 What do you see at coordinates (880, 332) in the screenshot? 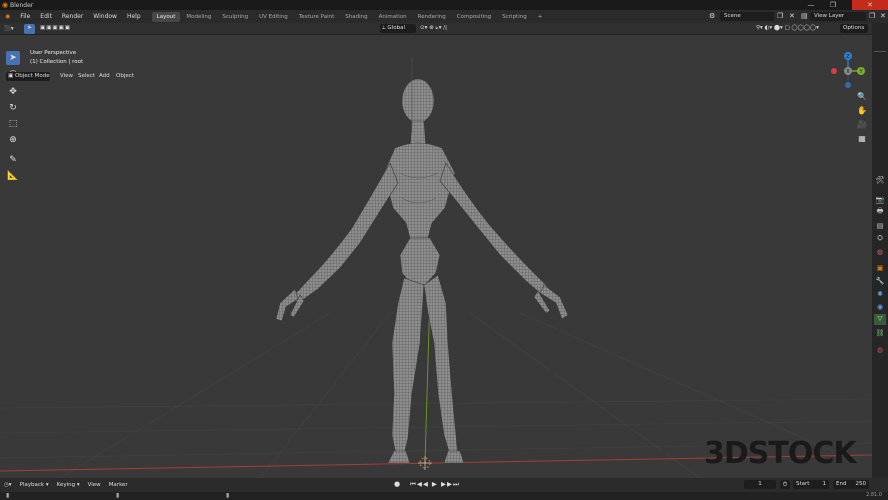
I see `constraint-properties-icon: ⛓` at bounding box center [880, 332].